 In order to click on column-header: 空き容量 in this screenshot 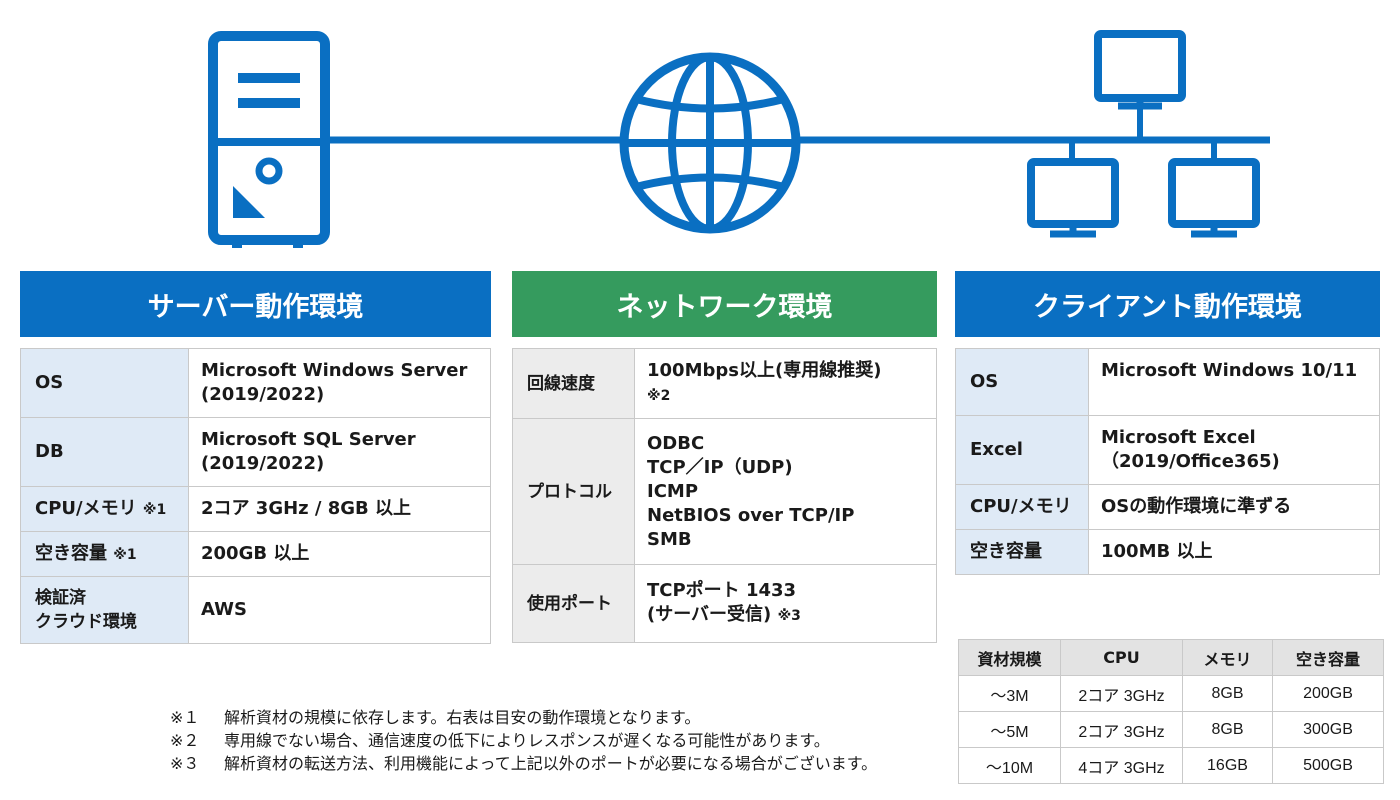, I will do `click(1328, 657)`.